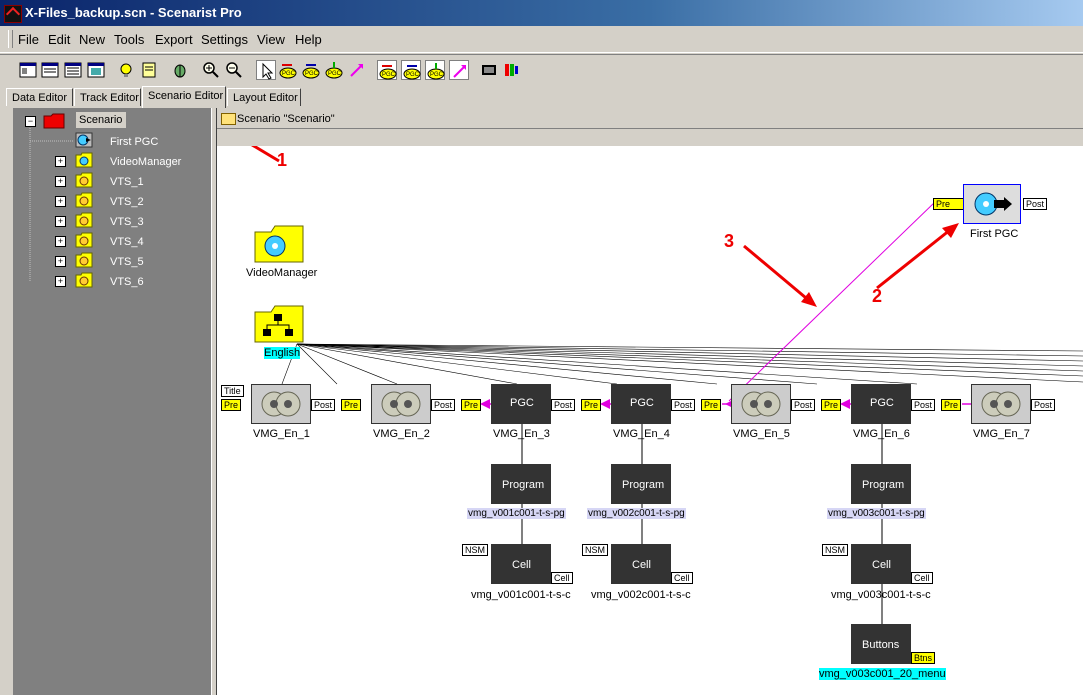  I want to click on menu-edit: Edit, so click(59, 39).